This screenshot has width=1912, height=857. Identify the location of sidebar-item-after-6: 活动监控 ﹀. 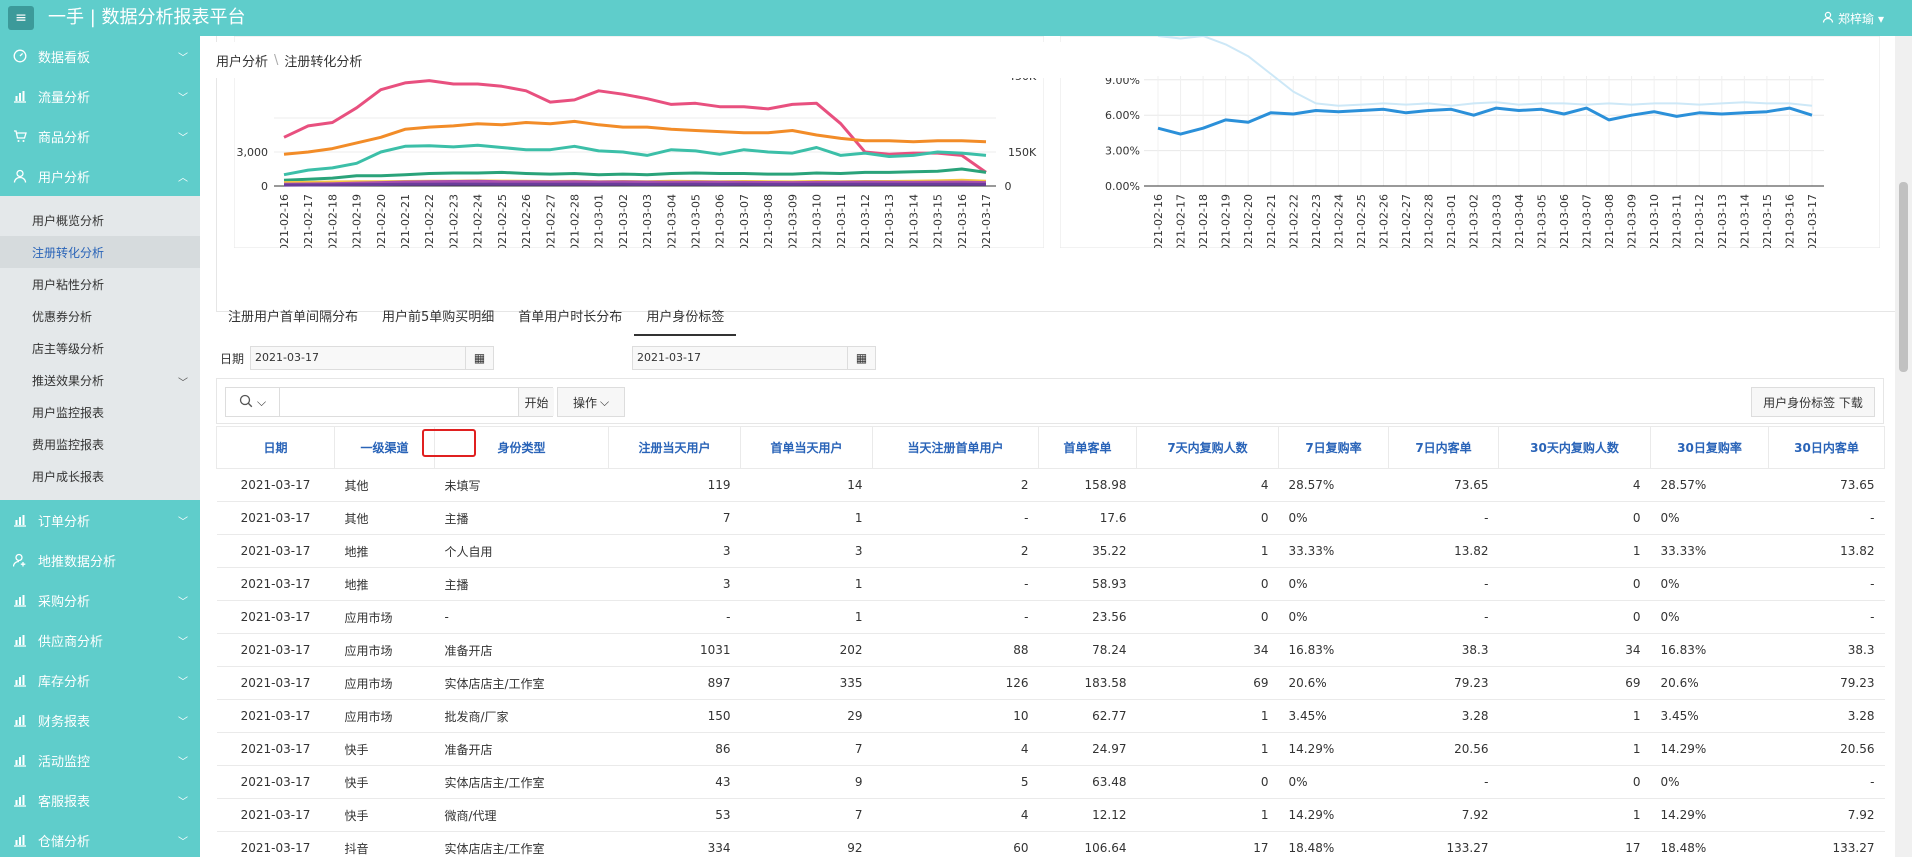
(100, 760).